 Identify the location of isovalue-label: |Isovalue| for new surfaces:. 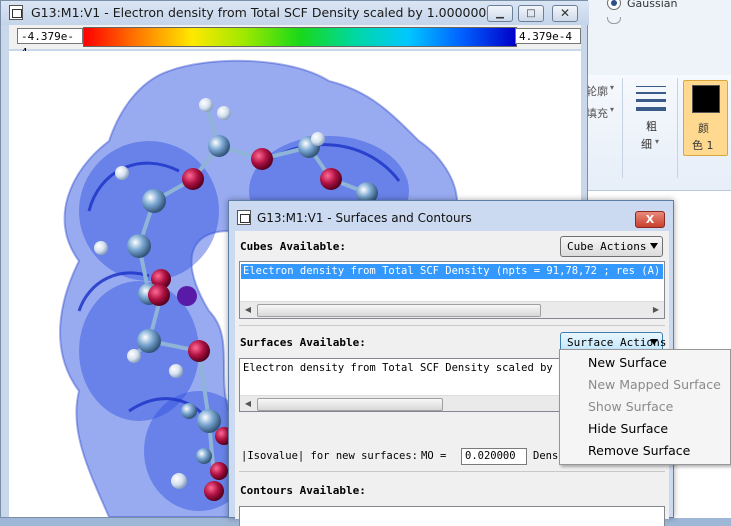
(330, 456).